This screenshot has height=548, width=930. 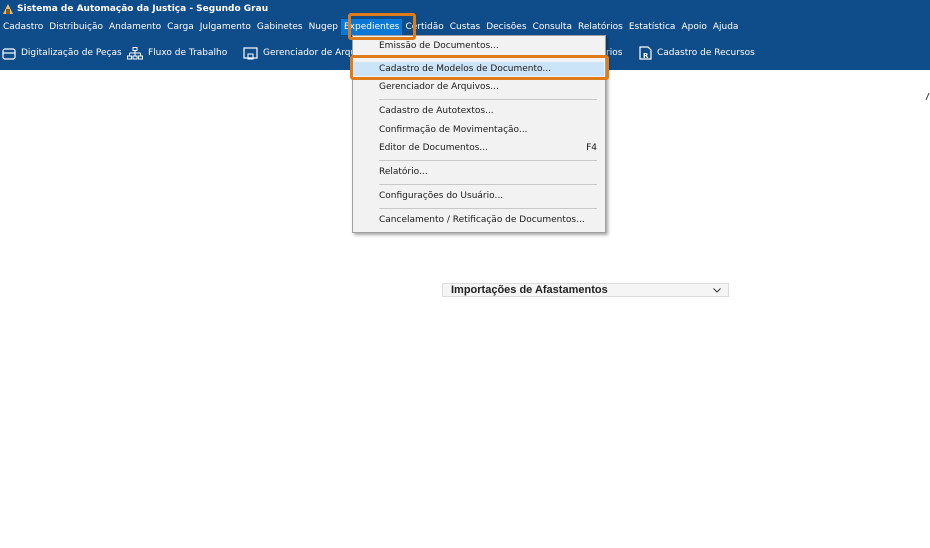 What do you see at coordinates (9, 53) in the screenshot?
I see `scanner-icon` at bounding box center [9, 53].